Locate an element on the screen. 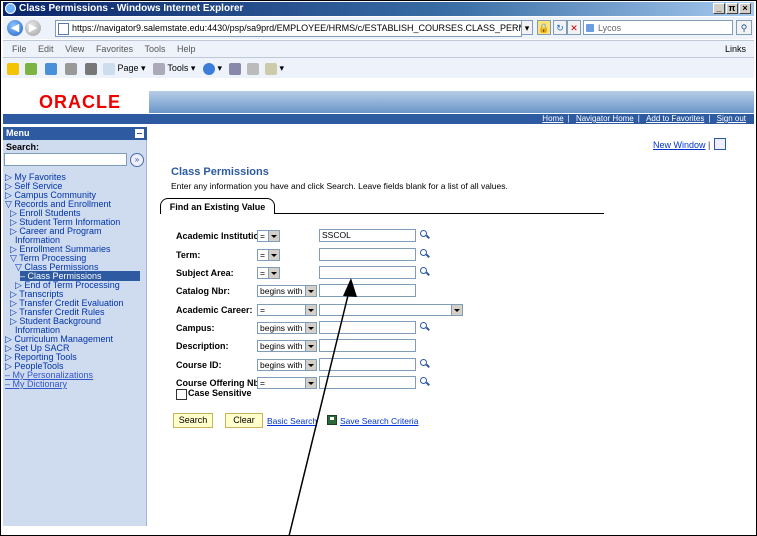  arrow-shaft is located at coordinates (320, 409).